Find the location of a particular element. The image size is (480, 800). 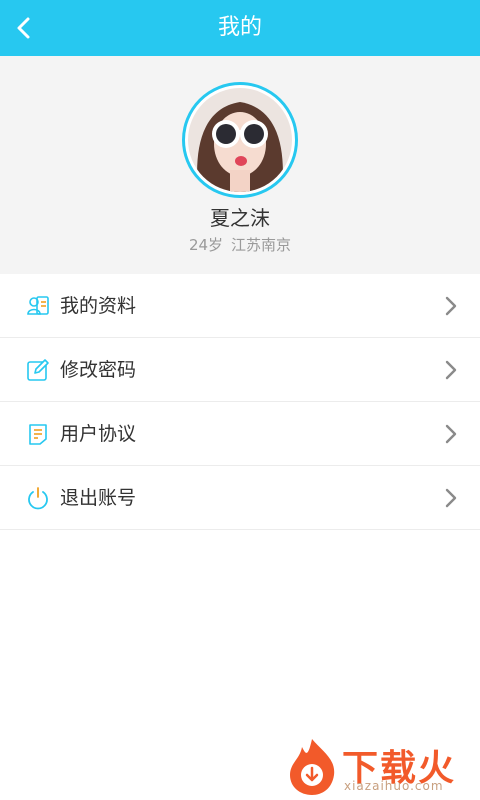

user-age: 24岁 is located at coordinates (206, 245).